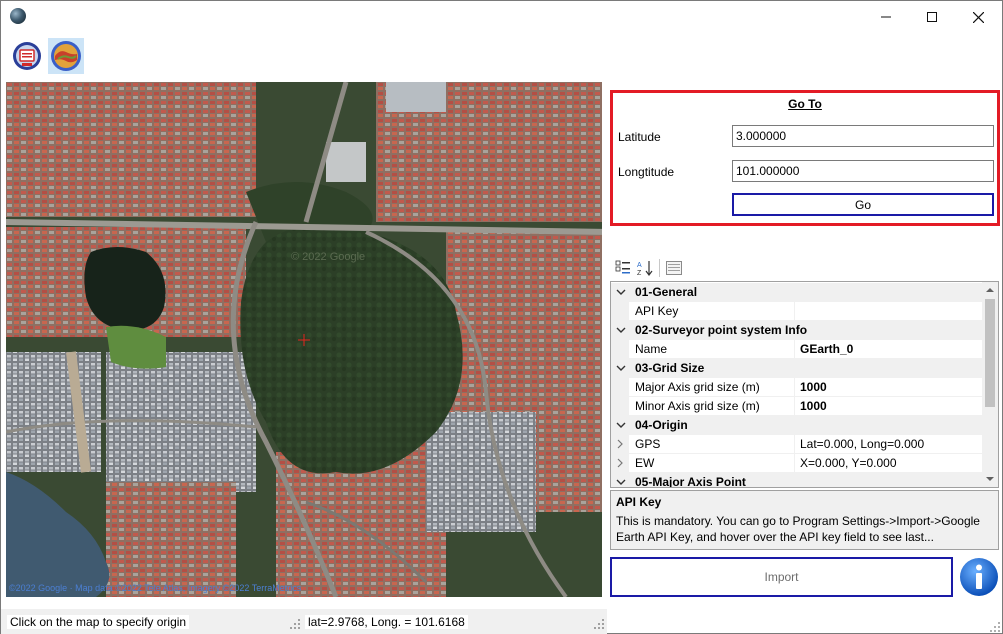  Describe the element at coordinates (711, 349) in the screenshot. I see `property-name: Name` at that location.